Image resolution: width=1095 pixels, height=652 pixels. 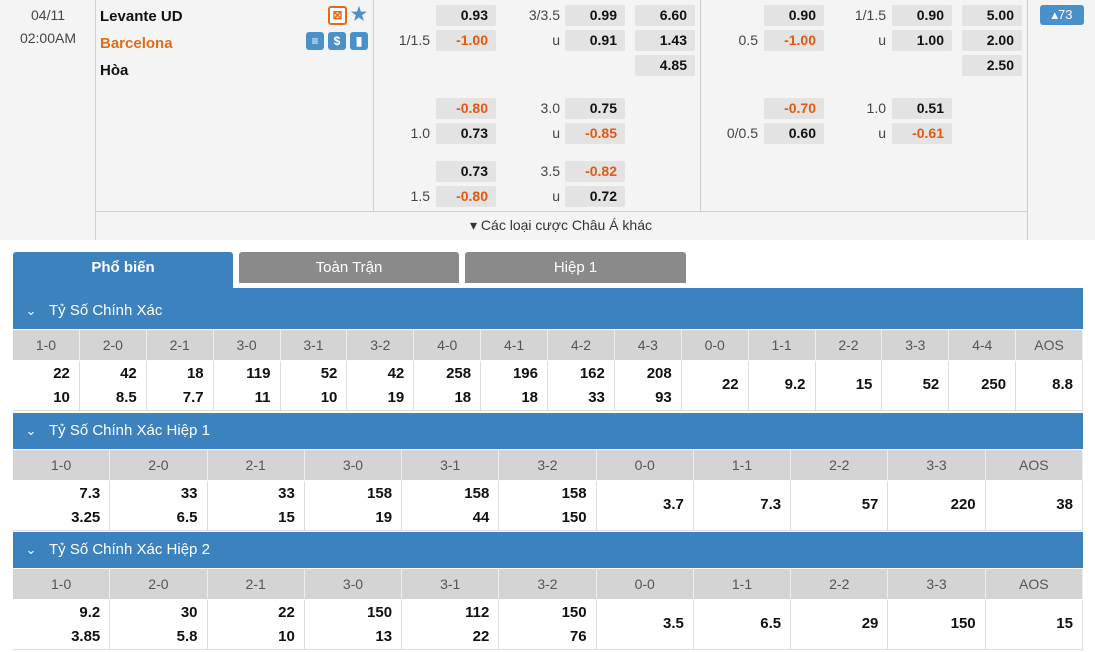 I want to click on ft-1x2-away: 1.43, so click(x=665, y=40).